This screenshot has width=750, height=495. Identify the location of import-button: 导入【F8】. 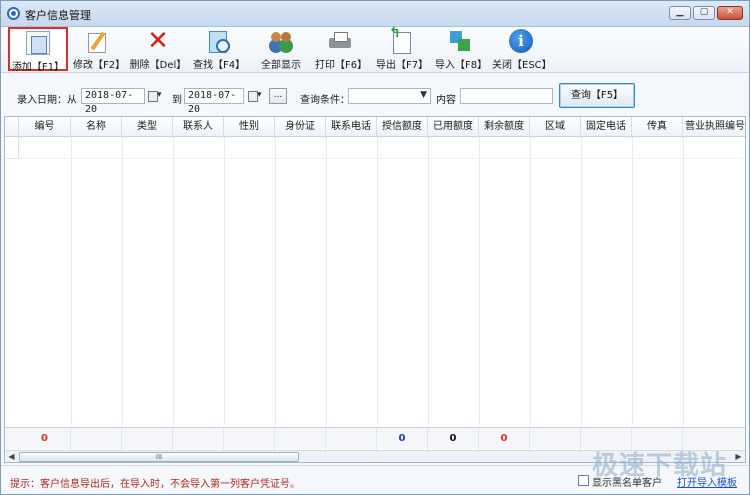
(461, 49).